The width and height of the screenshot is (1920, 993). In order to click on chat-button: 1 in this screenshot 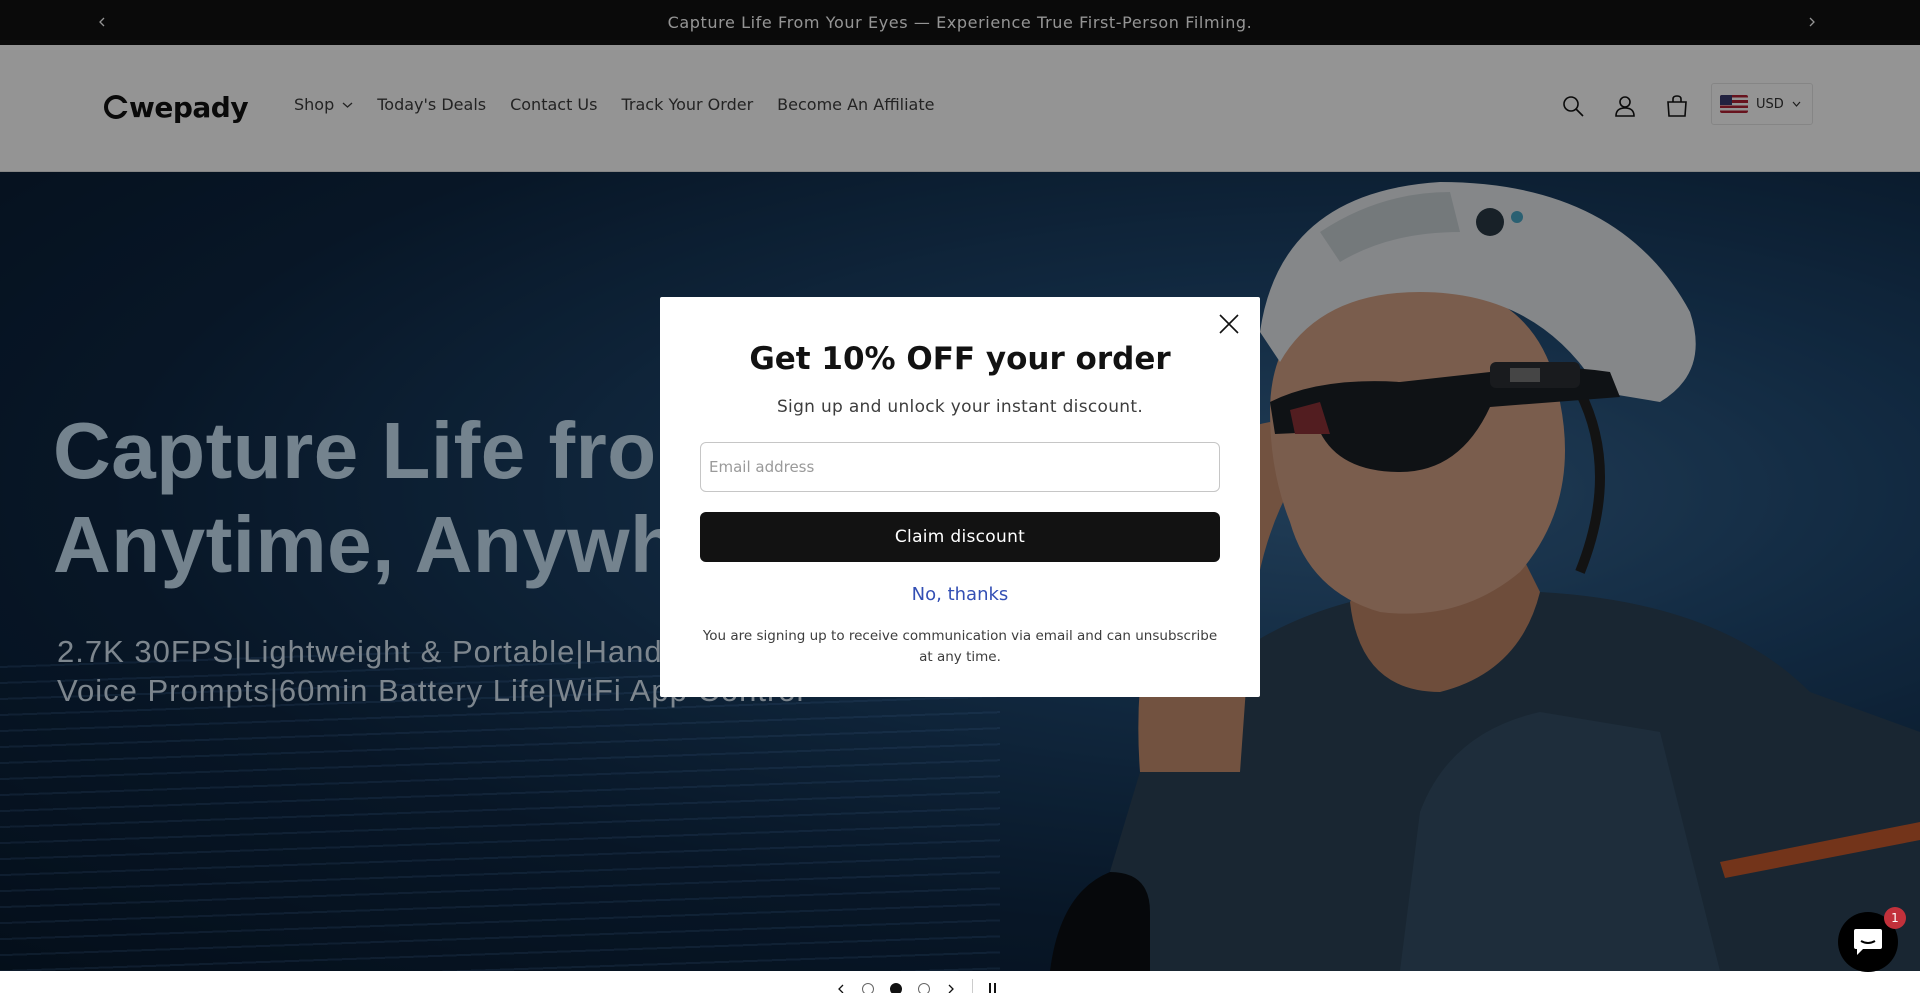, I will do `click(1872, 939)`.